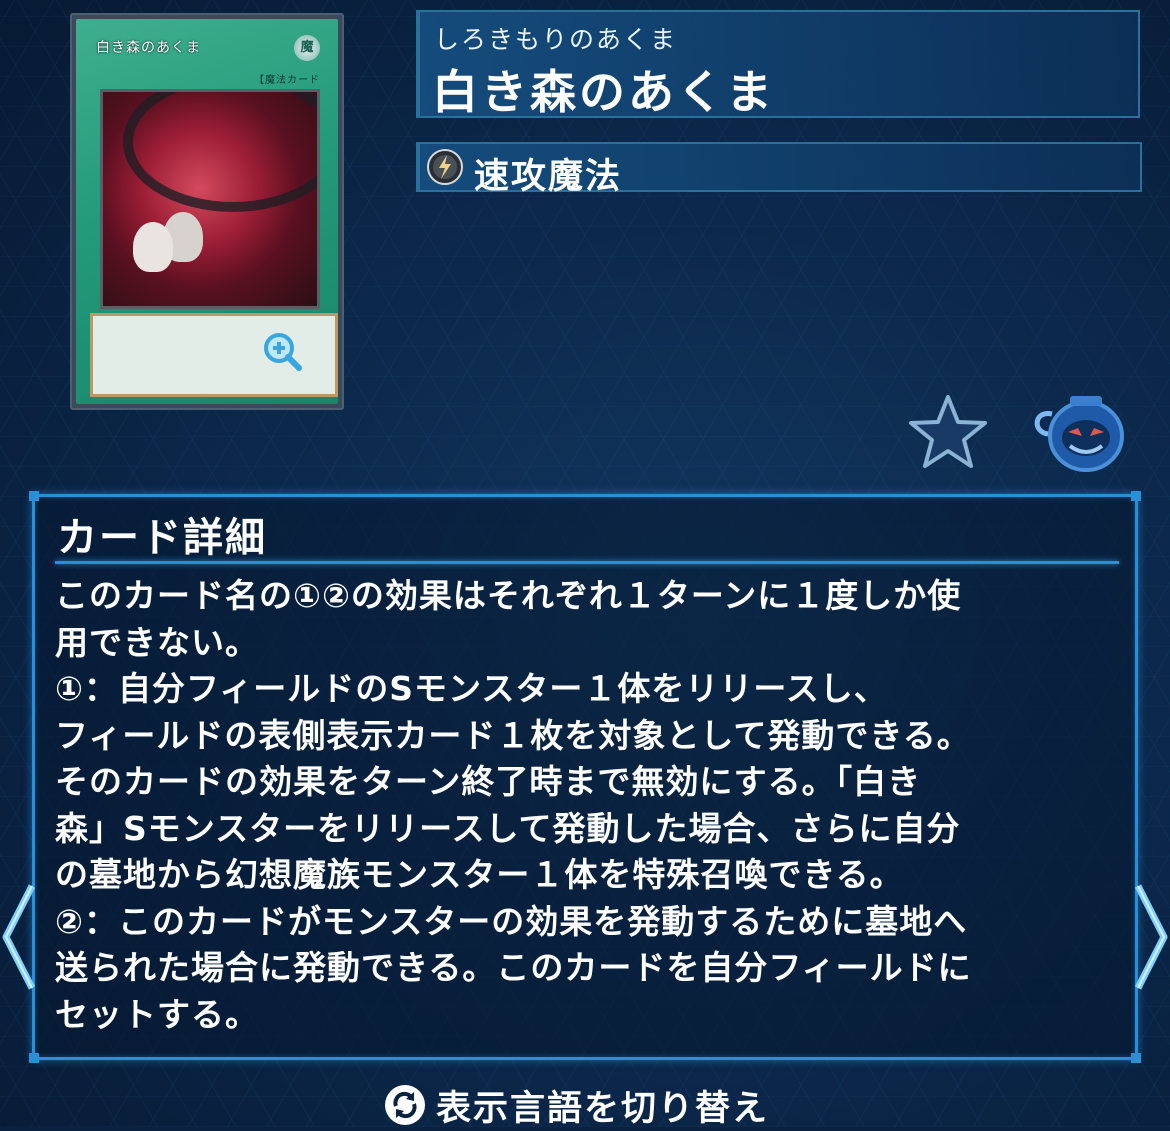 This screenshot has height=1131, width=1170. I want to click on quick-play-spell-icon, so click(445, 167).